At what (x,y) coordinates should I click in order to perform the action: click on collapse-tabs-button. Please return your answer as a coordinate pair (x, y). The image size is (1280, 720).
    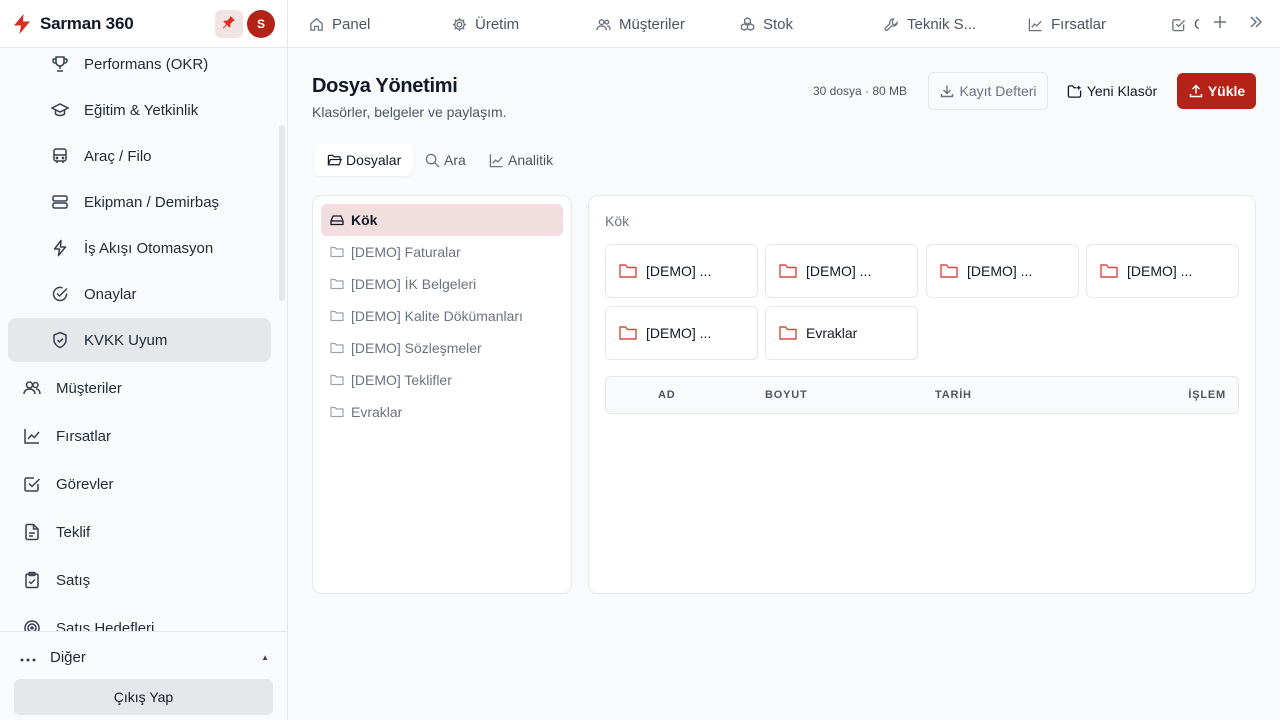
    Looking at the image, I should click on (1256, 24).